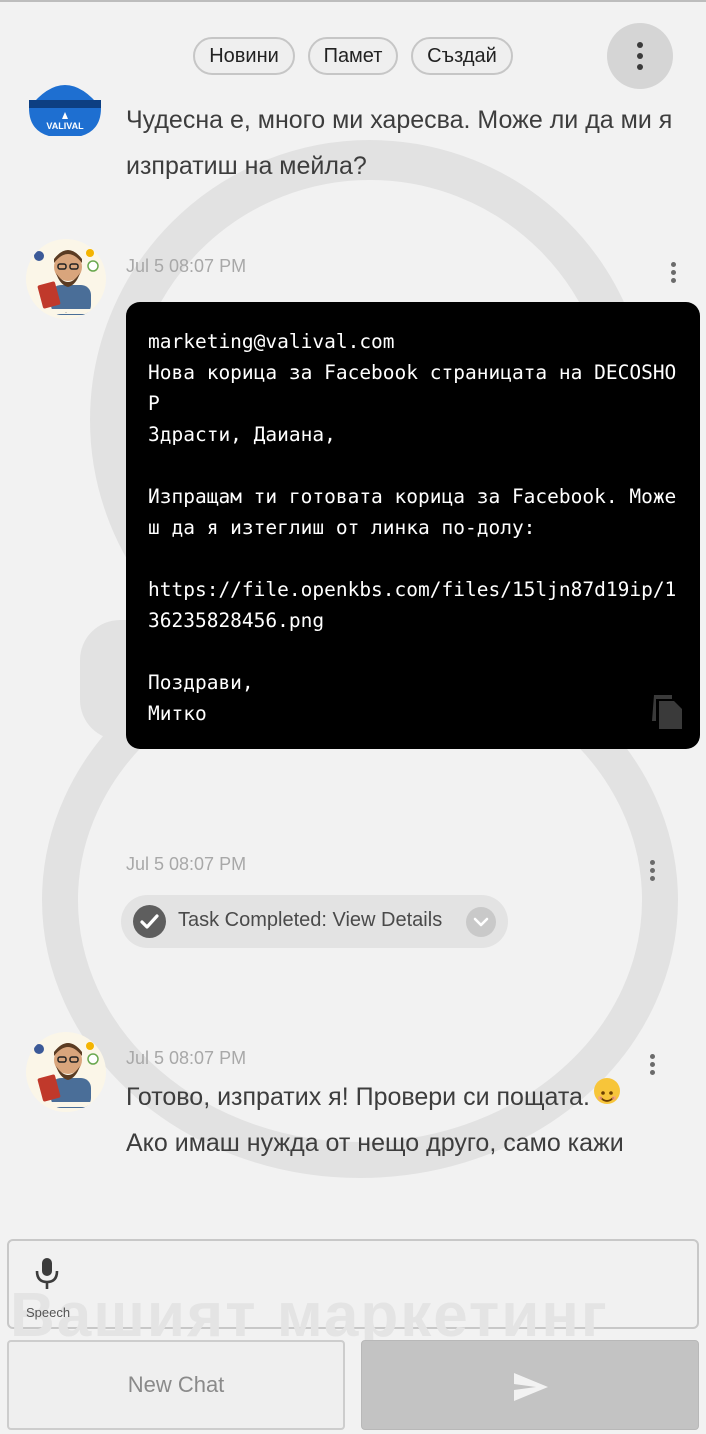 Image resolution: width=706 pixels, height=1434 pixels. What do you see at coordinates (65, 126) in the screenshot?
I see `logo-text: VALIVAL` at bounding box center [65, 126].